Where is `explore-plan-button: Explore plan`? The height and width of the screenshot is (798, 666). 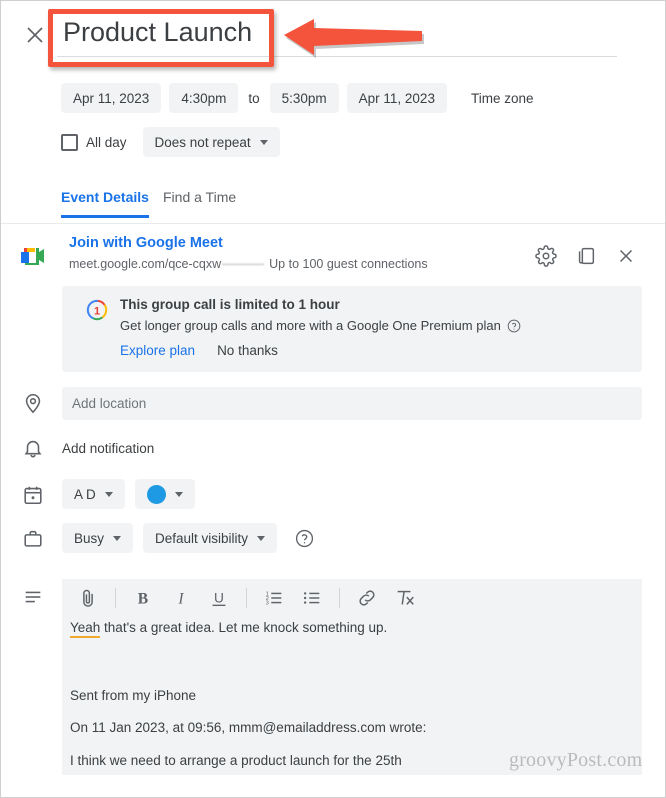 explore-plan-button: Explore plan is located at coordinates (157, 350).